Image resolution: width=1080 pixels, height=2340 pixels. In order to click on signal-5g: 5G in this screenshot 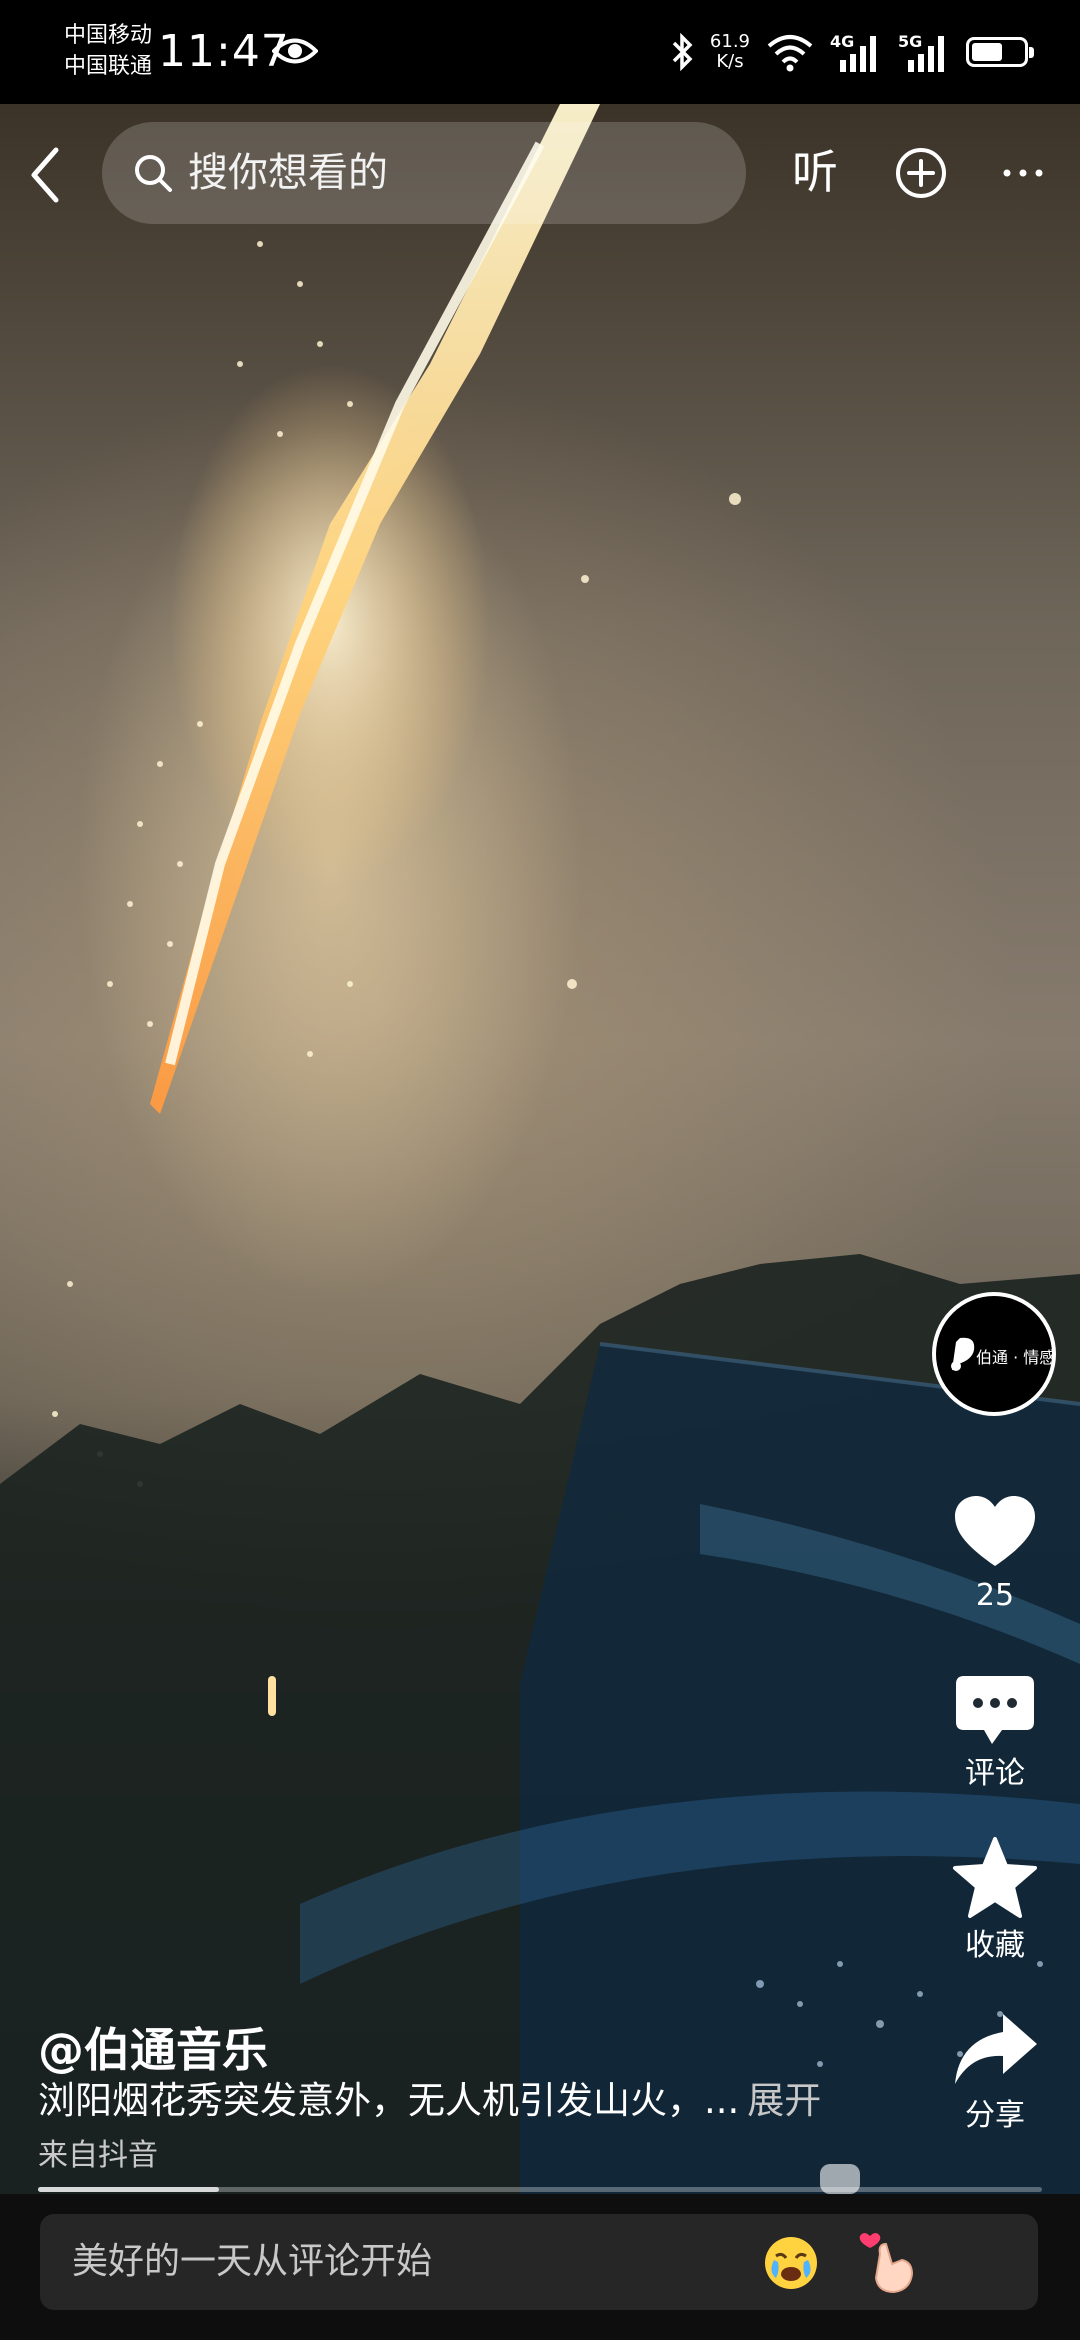, I will do `click(924, 52)`.